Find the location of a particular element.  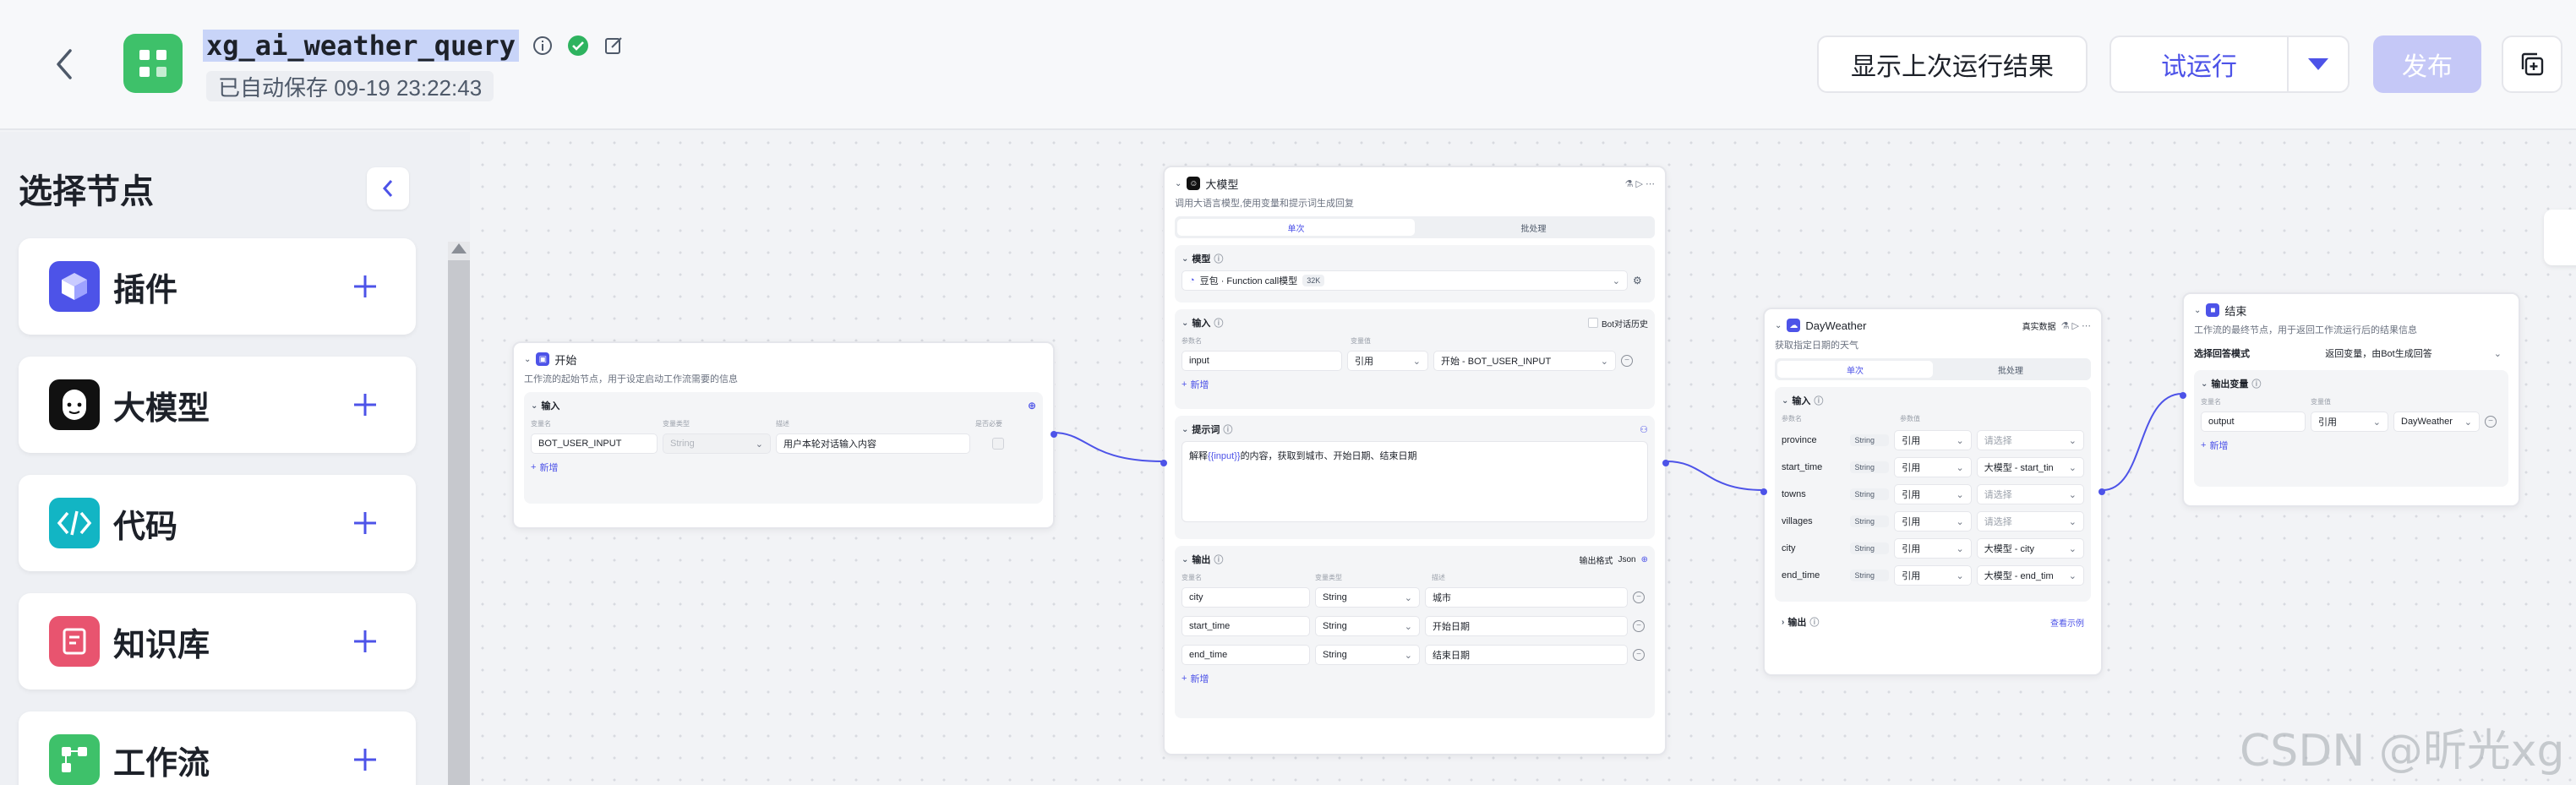

back-button is located at coordinates (64, 64).